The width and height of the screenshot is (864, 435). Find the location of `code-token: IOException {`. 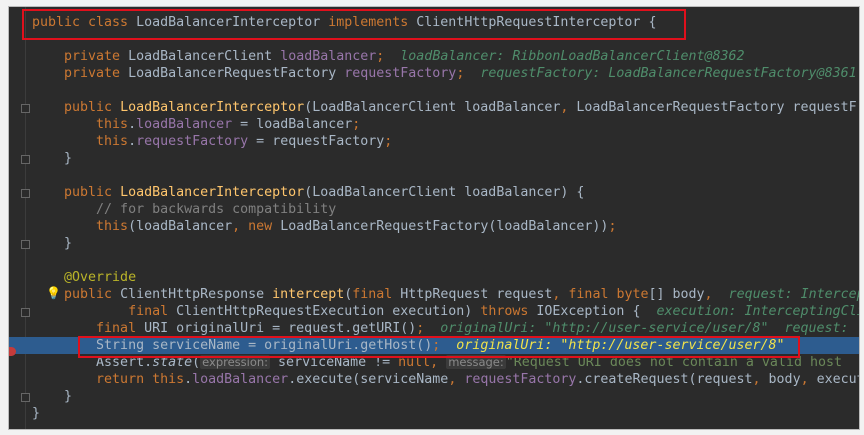

code-token: IOException { is located at coordinates (588, 311).